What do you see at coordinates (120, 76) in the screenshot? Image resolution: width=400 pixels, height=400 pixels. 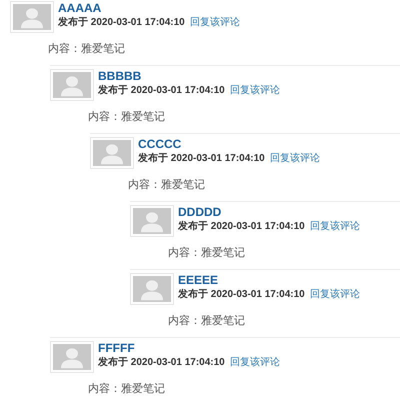 I see `comment-author: BBBBB` at bounding box center [120, 76].